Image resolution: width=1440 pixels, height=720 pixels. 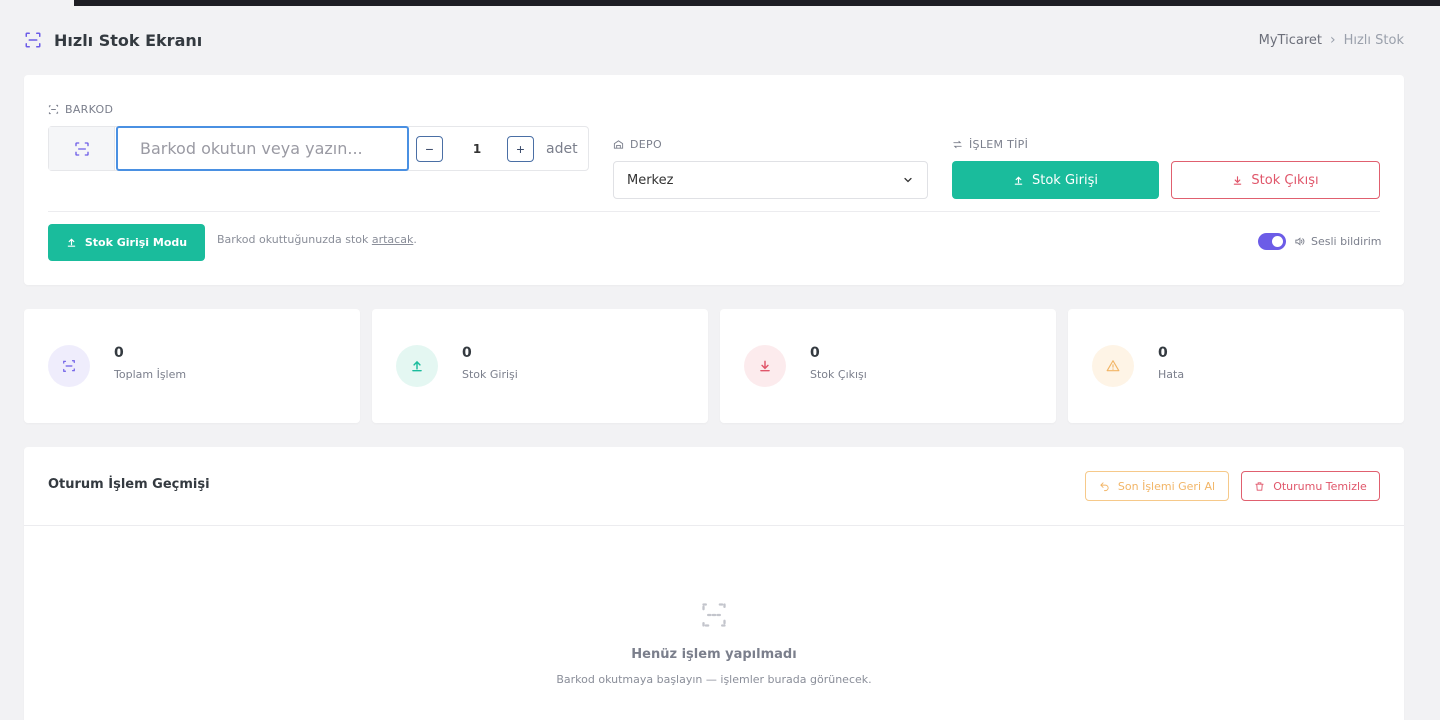 What do you see at coordinates (714, 654) in the screenshot?
I see `empty-state-title: Henüz işlem yapılmadı` at bounding box center [714, 654].